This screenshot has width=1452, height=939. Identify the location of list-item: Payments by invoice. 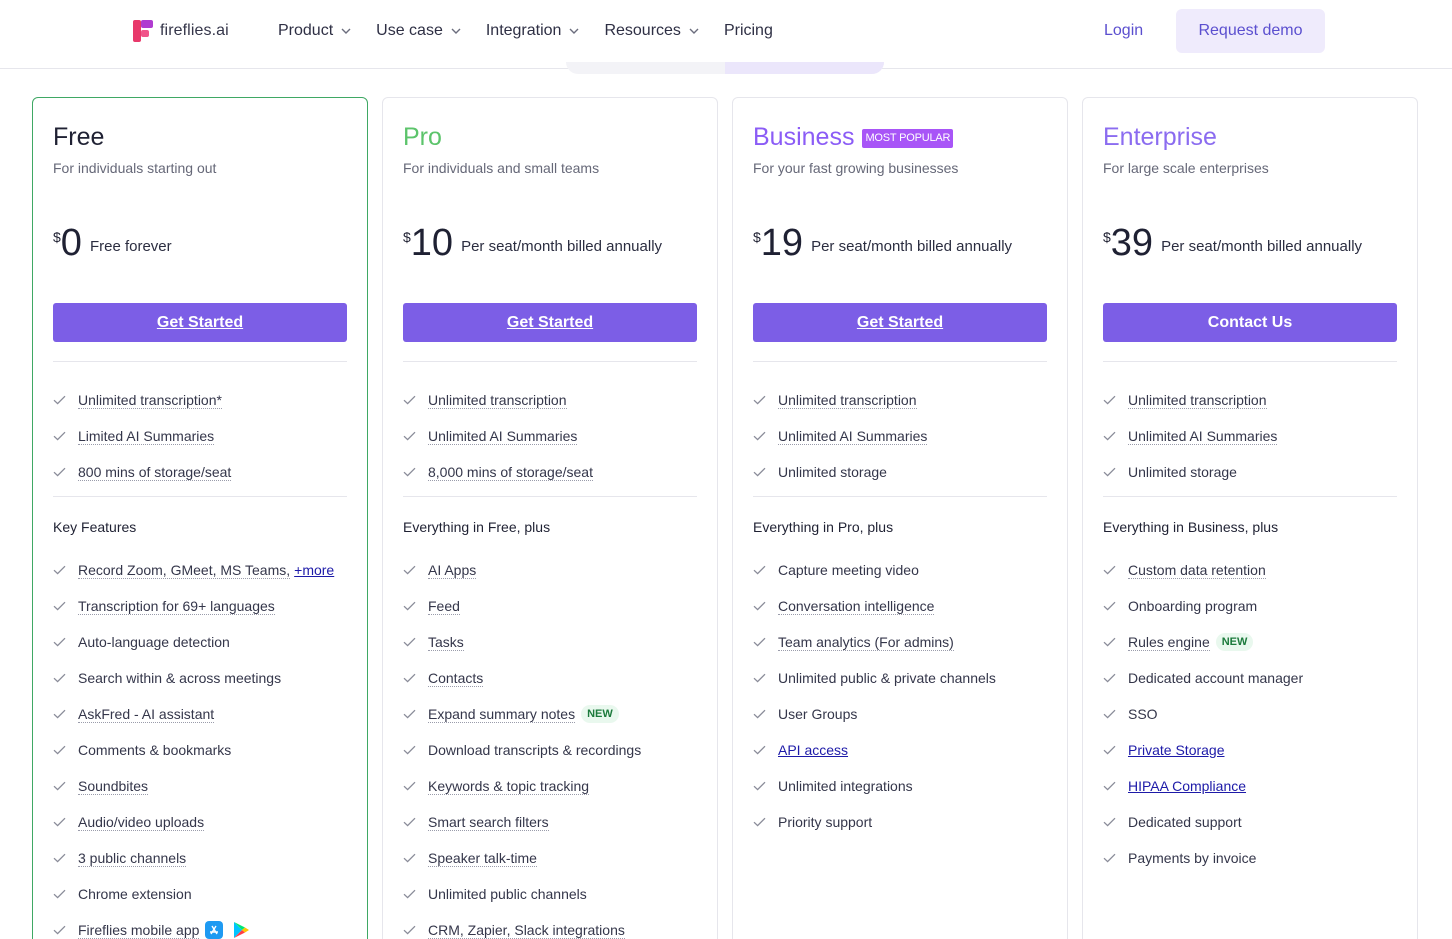
(1250, 858).